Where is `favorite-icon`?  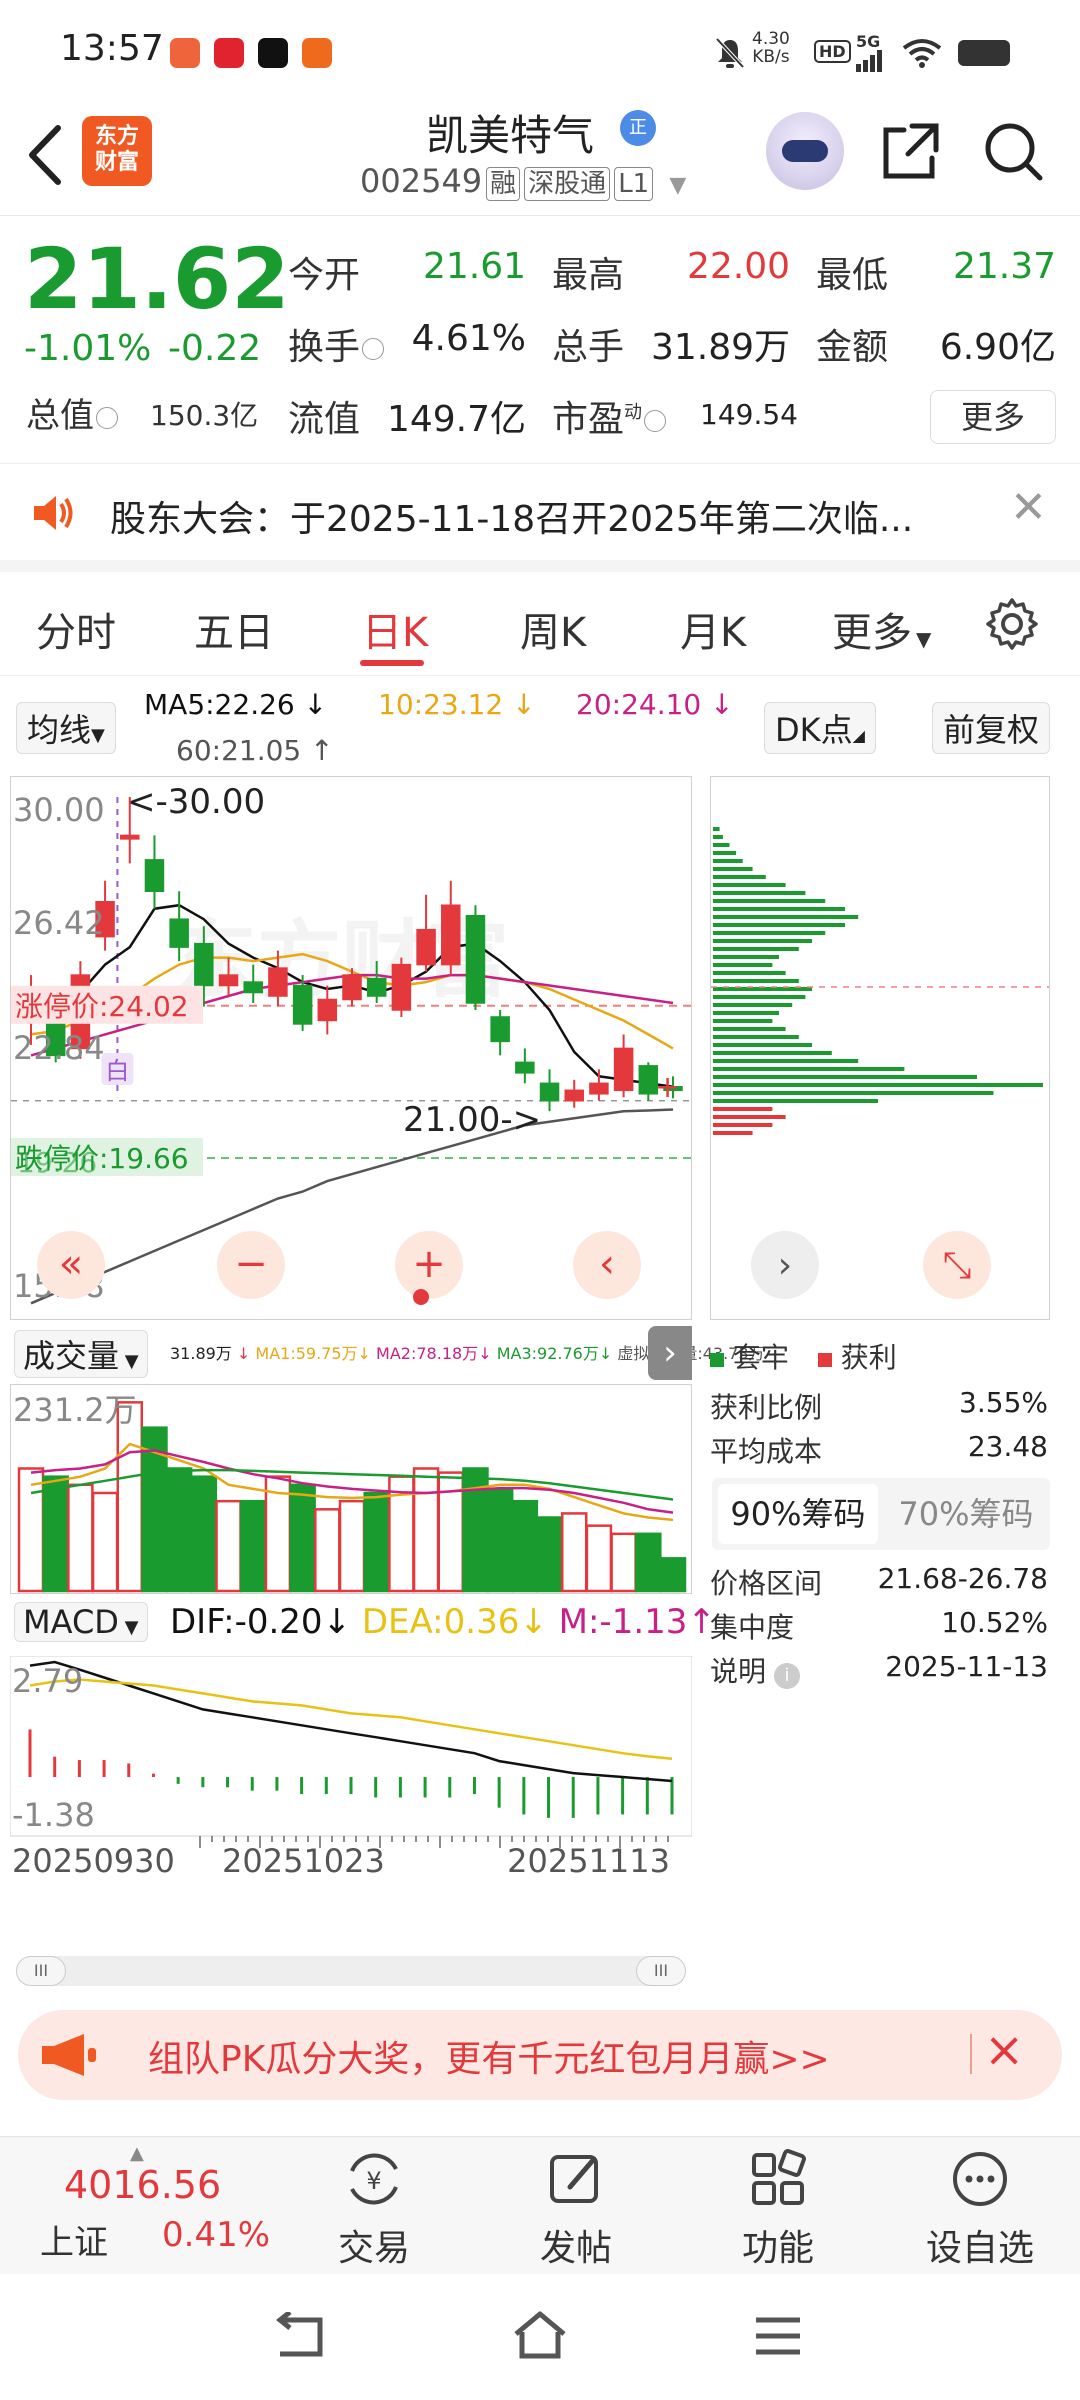 favorite-icon is located at coordinates (980, 2179).